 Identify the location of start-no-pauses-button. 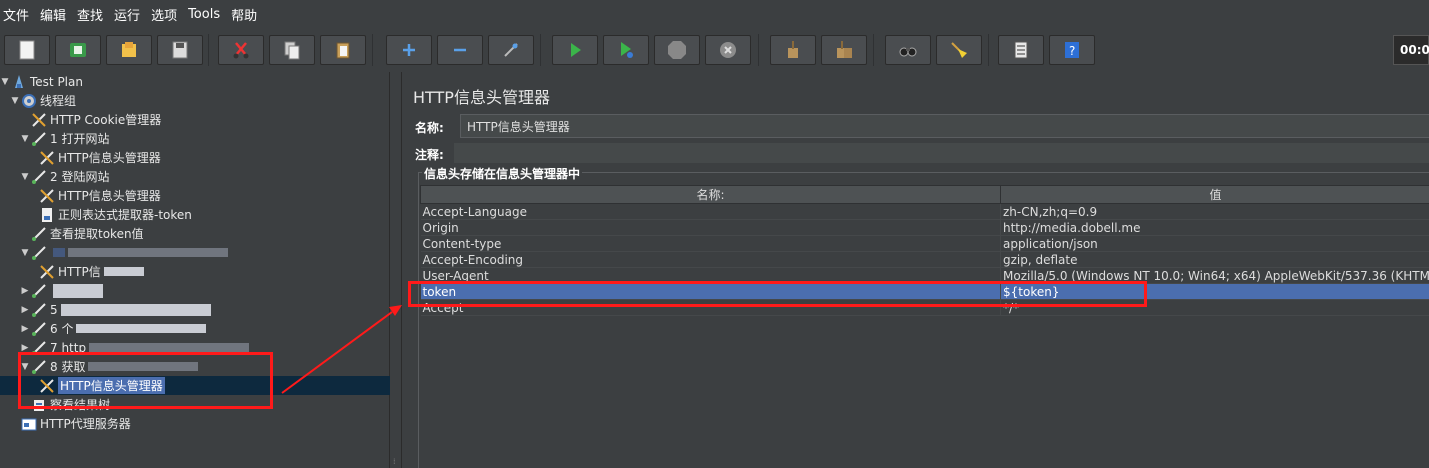
(626, 50).